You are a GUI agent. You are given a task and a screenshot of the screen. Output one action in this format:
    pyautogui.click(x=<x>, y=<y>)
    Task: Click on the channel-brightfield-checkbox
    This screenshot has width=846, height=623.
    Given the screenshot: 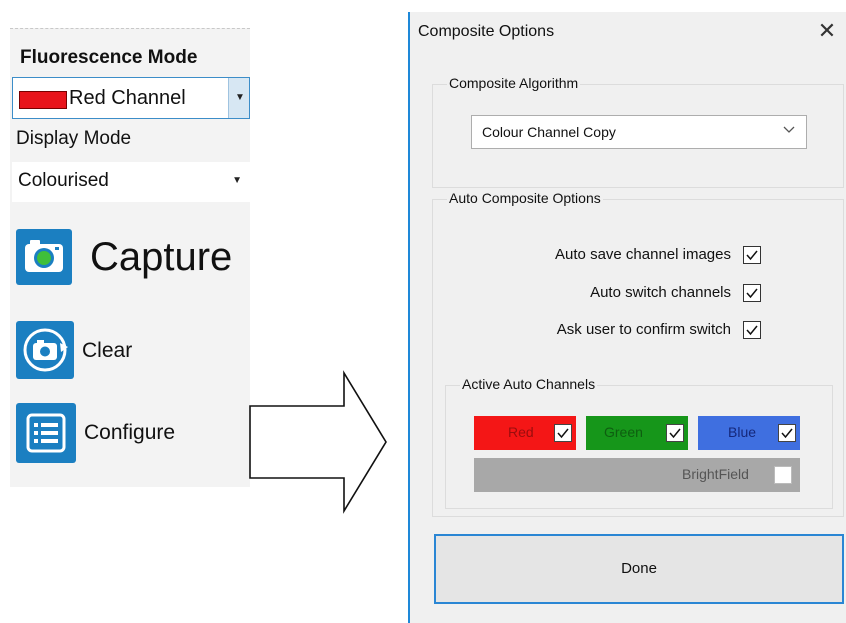 What is the action you would take?
    pyautogui.click(x=783, y=475)
    